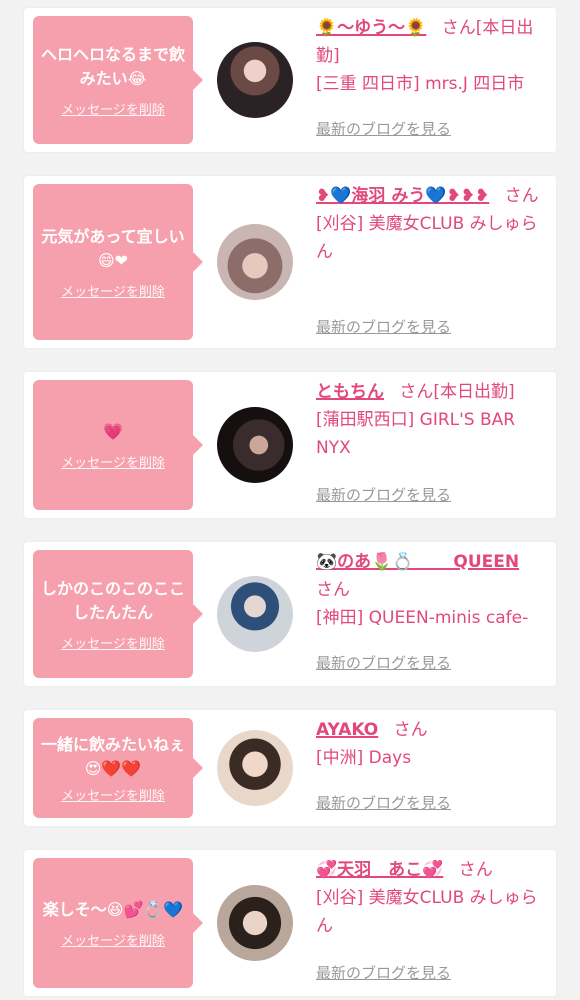  Describe the element at coordinates (379, 870) in the screenshot. I see `sender-name-link: 💞天羽 あこ💞` at that location.